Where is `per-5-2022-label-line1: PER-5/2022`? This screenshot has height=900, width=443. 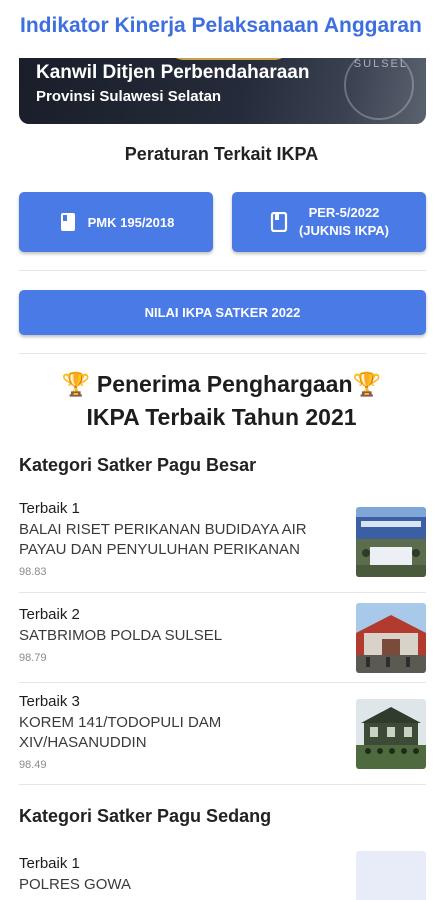 per-5-2022-label-line1: PER-5/2022 is located at coordinates (344, 212).